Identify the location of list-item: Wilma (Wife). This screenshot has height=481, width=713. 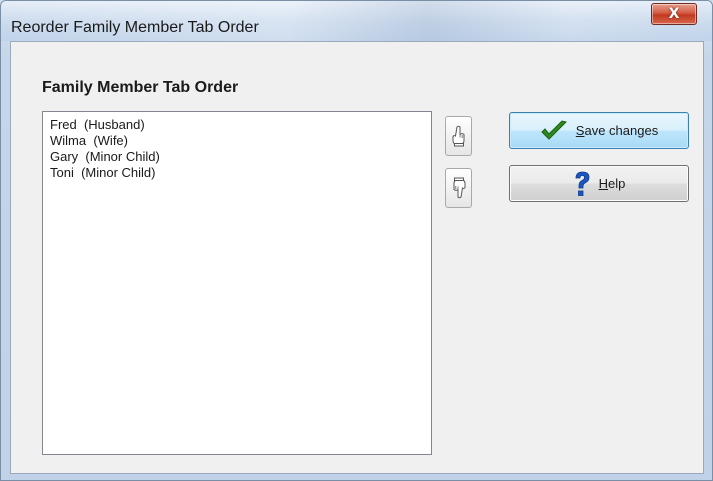
(240, 141).